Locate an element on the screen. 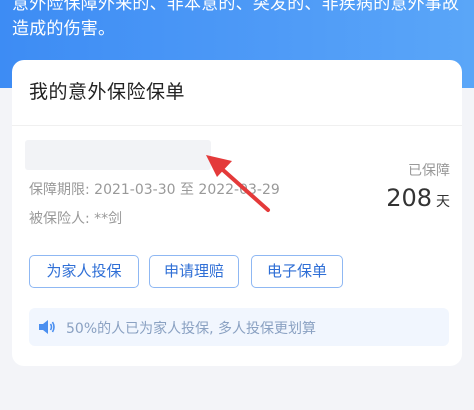 The width and height of the screenshot is (474, 410). card-title: 我的意外保险保单 is located at coordinates (107, 92).